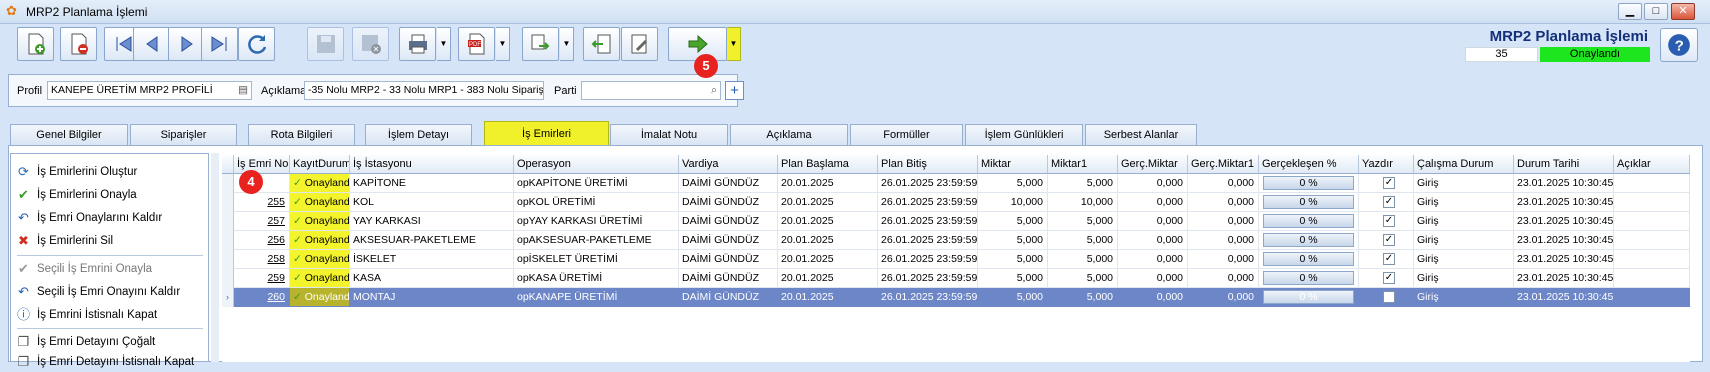 This screenshot has height=372, width=1710. I want to click on grid-cell: opKOL ÜRETİMİ, so click(596, 202).